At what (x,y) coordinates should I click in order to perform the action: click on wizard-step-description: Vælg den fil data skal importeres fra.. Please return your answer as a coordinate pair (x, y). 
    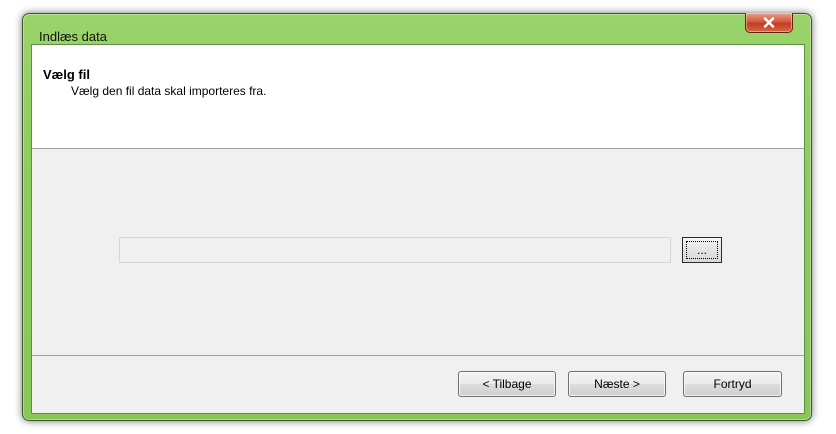
    Looking at the image, I should click on (169, 91).